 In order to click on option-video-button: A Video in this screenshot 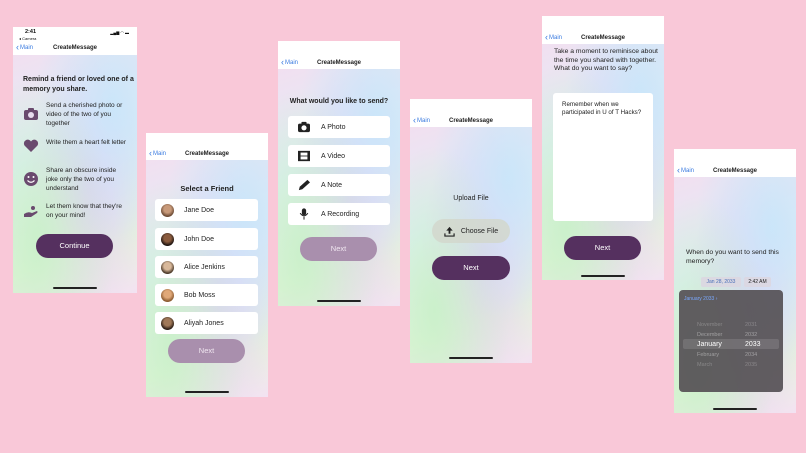, I will do `click(339, 156)`.